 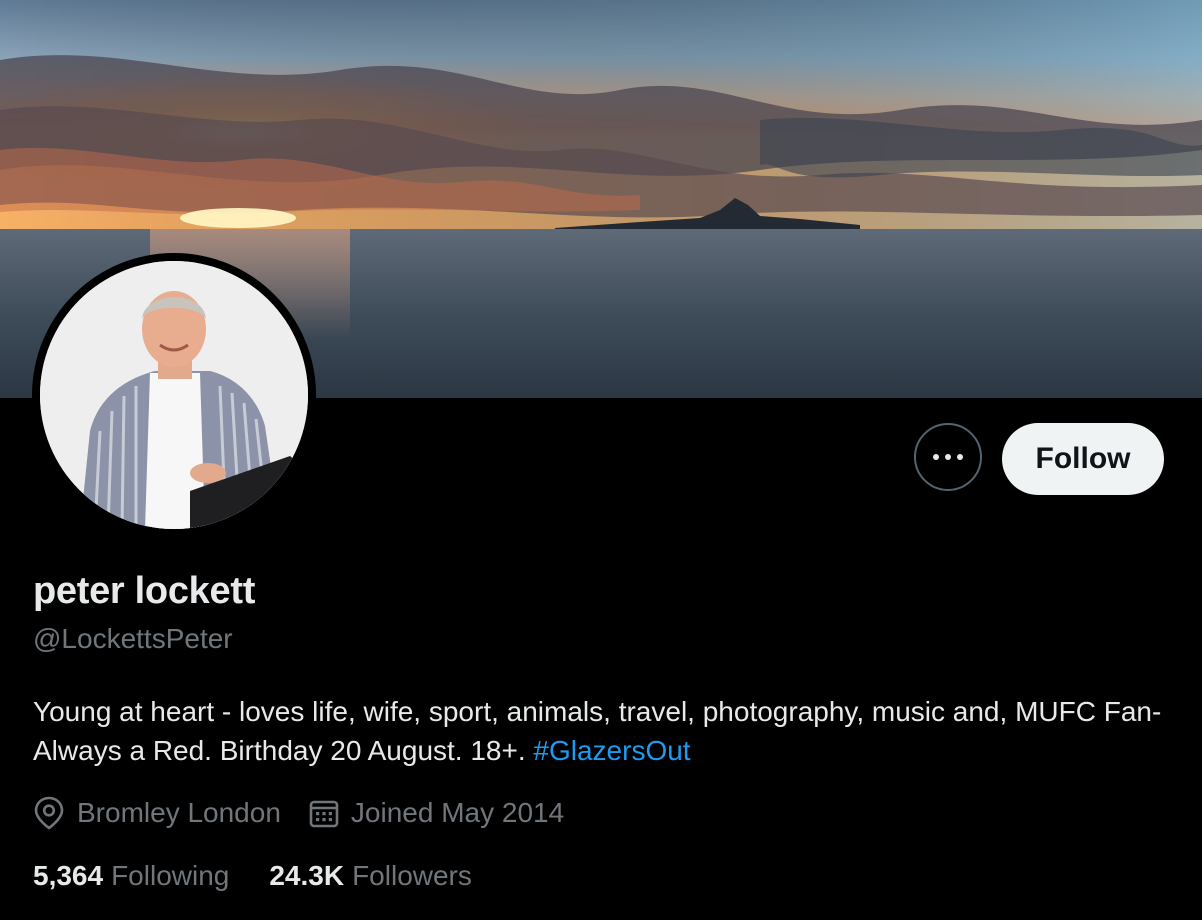 What do you see at coordinates (298, 813) in the screenshot?
I see `profile-meta-row: Bromley London Joined May 2014` at bounding box center [298, 813].